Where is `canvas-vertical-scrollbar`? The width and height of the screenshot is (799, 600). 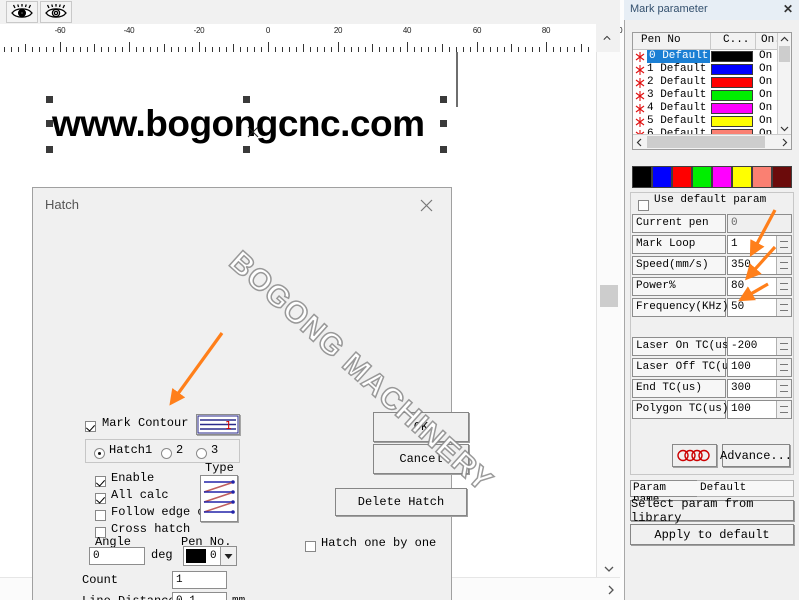 canvas-vertical-scrollbar is located at coordinates (608, 314).